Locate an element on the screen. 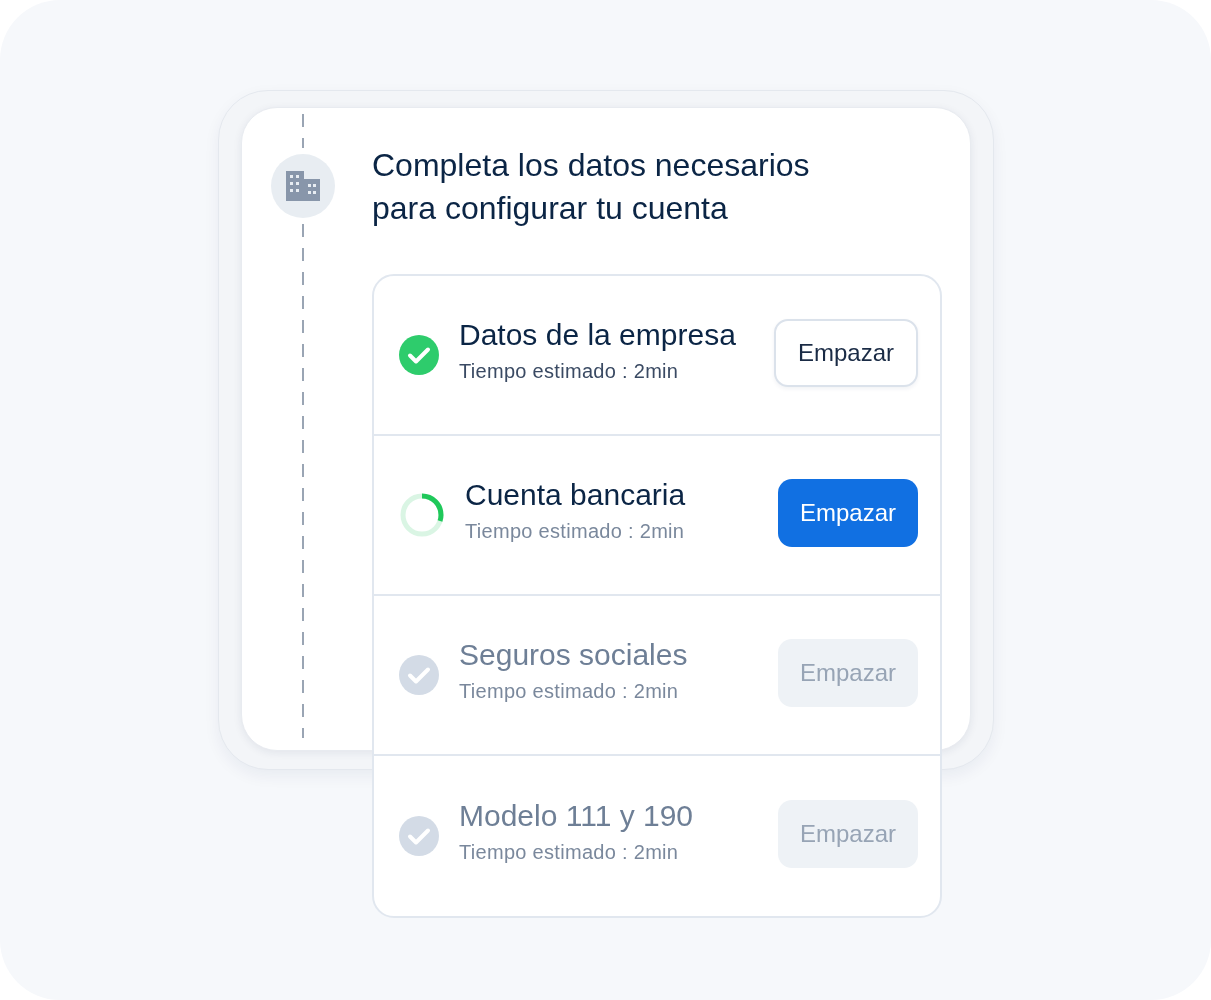  building-icon is located at coordinates (303, 186).